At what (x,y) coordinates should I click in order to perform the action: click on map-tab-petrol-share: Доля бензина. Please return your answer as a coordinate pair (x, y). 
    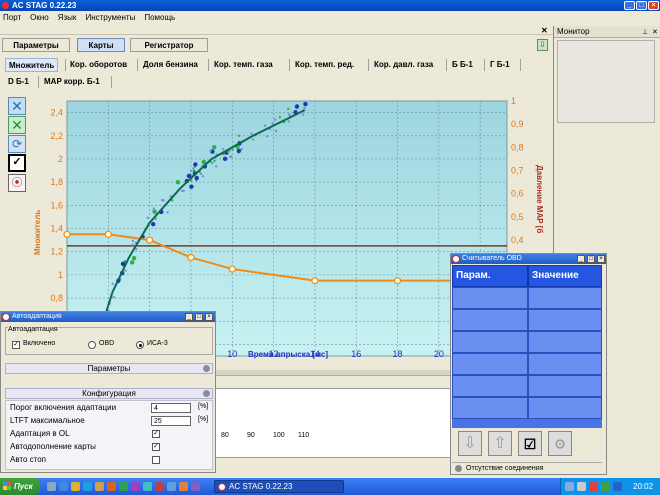
    Looking at the image, I should click on (170, 65).